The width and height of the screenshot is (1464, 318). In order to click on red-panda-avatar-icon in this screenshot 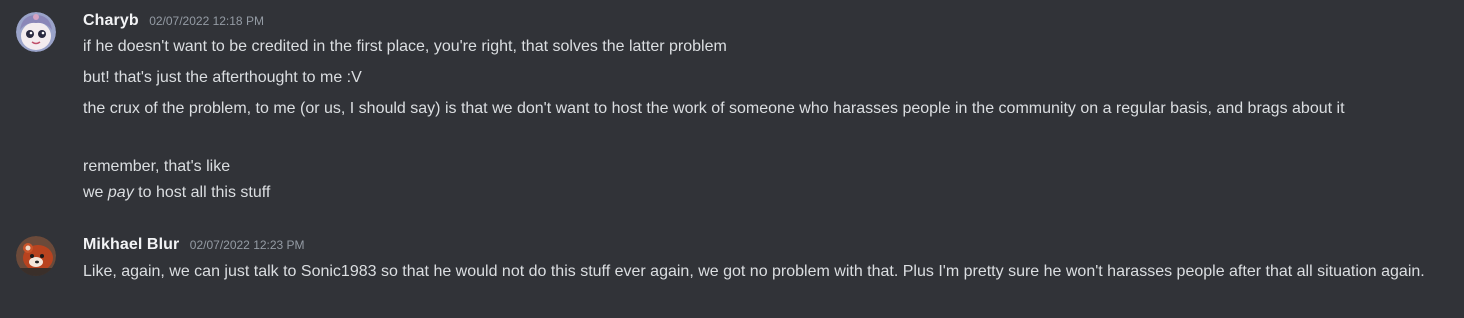, I will do `click(36, 256)`.